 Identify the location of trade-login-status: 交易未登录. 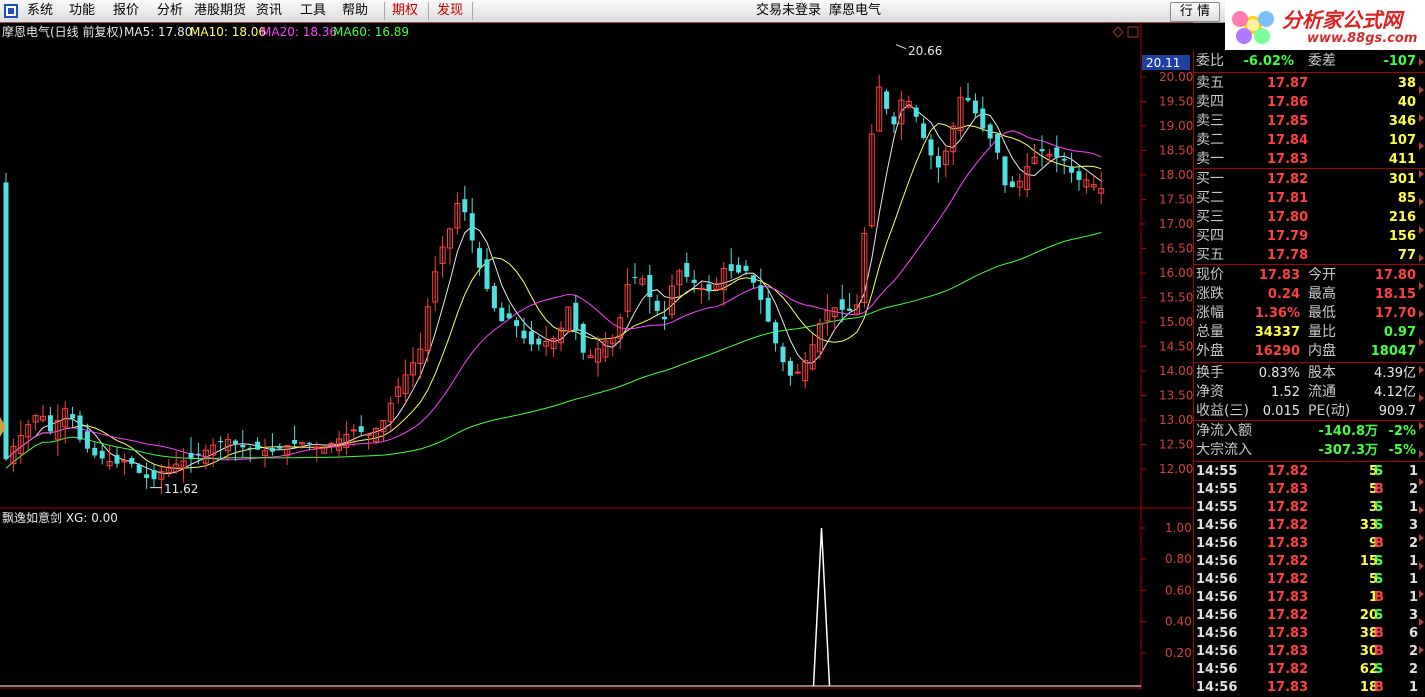
(788, 11).